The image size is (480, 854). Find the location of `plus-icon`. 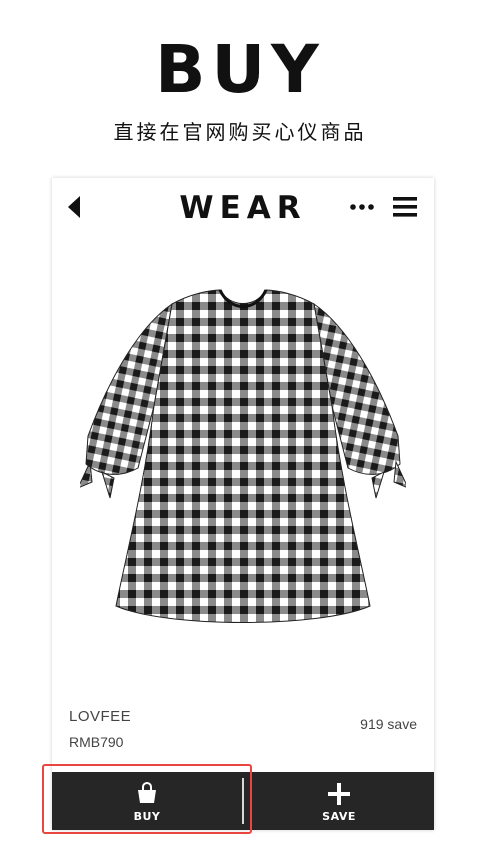

plus-icon is located at coordinates (339, 794).